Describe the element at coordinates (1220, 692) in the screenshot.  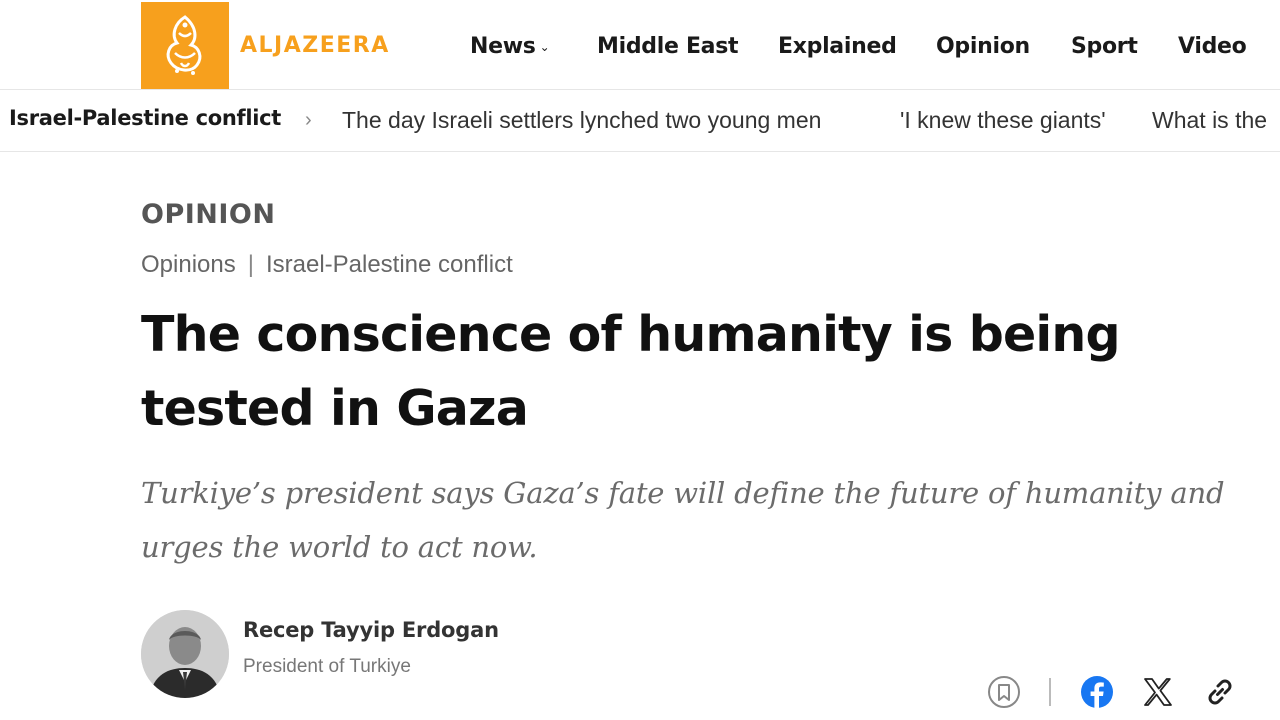
I see `link-icon` at that location.